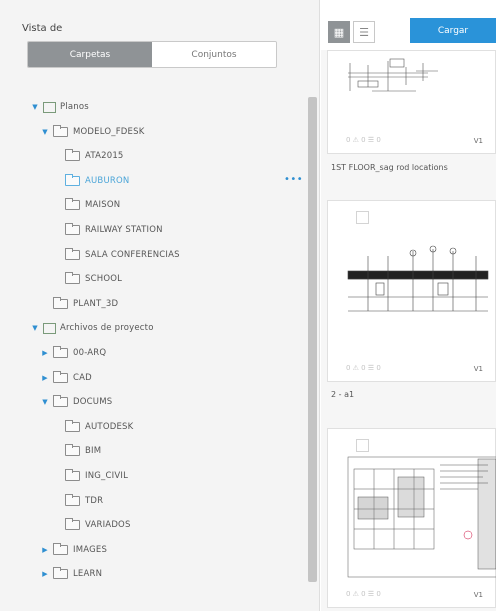  I want to click on tree-item-label: IMAGES, so click(90, 549).